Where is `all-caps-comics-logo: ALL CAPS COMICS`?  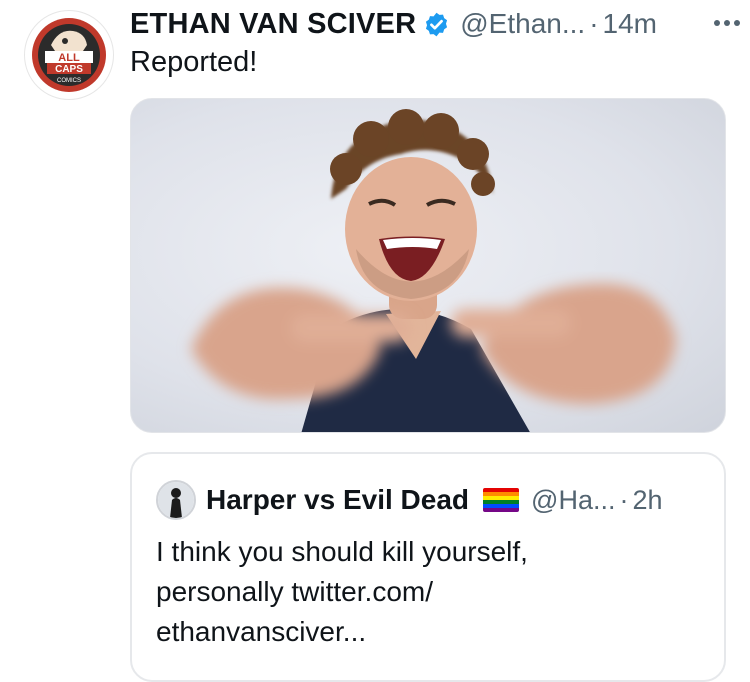
all-caps-comics-logo: ALL CAPS COMICS is located at coordinates (69, 55).